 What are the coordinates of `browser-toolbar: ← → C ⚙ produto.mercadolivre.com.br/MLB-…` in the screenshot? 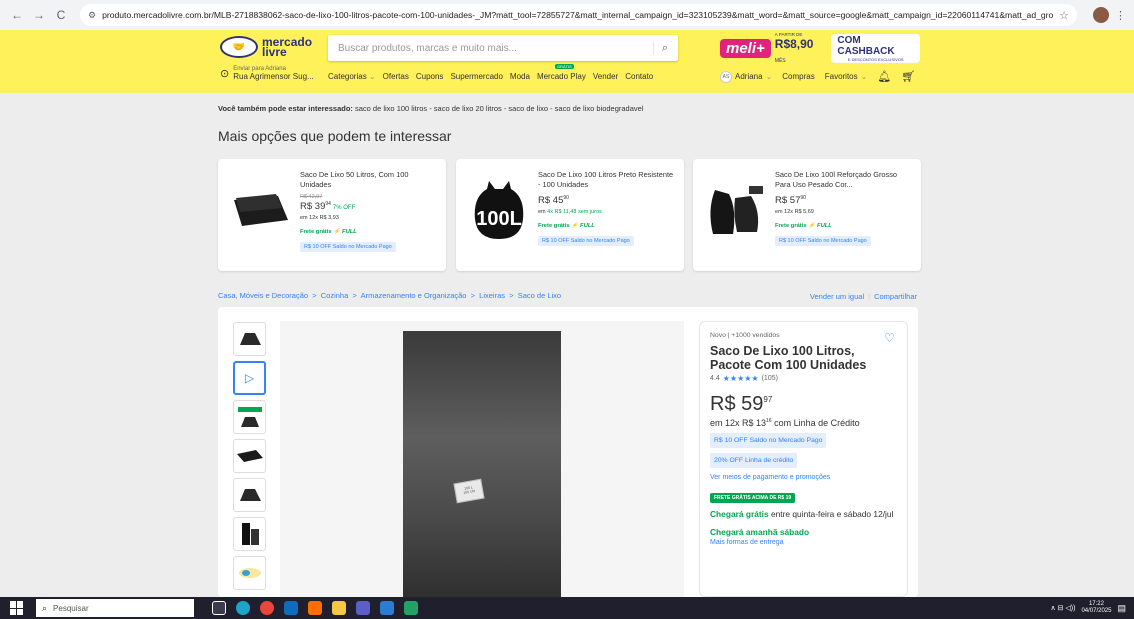 It's located at (567, 15).